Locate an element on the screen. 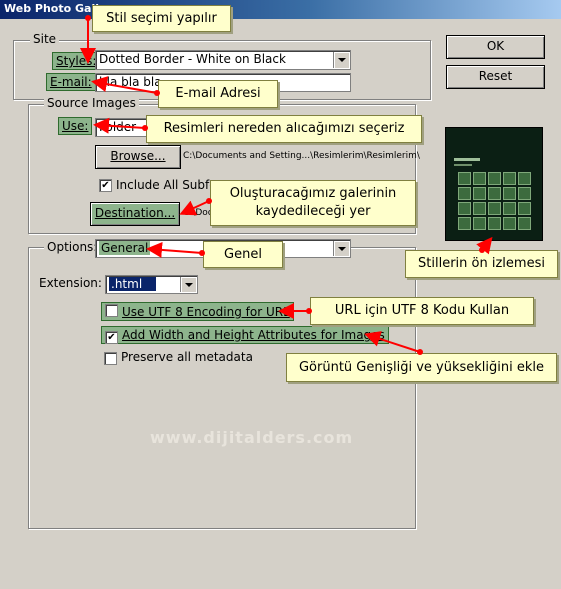 The width and height of the screenshot is (561, 589). extension-label: Extension: is located at coordinates (70, 283).